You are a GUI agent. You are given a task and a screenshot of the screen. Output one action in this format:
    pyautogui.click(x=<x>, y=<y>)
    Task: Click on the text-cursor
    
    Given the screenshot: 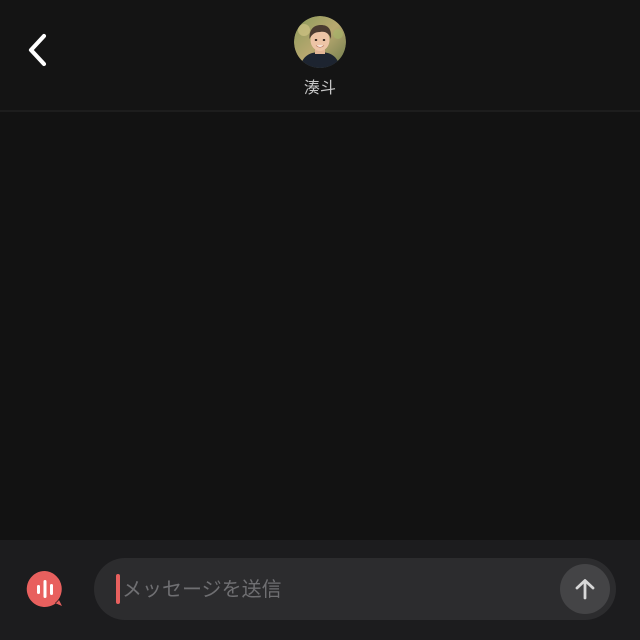 What is the action you would take?
    pyautogui.click(x=118, y=589)
    